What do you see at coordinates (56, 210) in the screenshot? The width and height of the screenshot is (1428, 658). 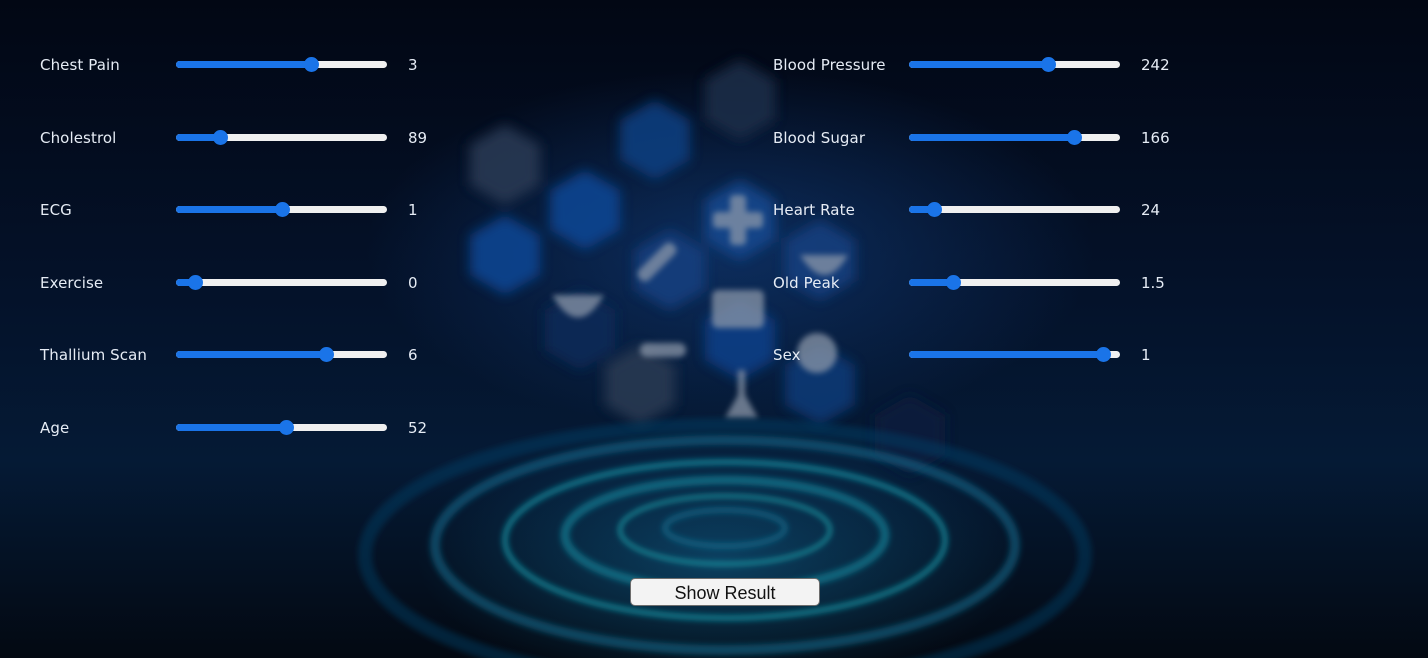 I see `slider-label: ECG` at bounding box center [56, 210].